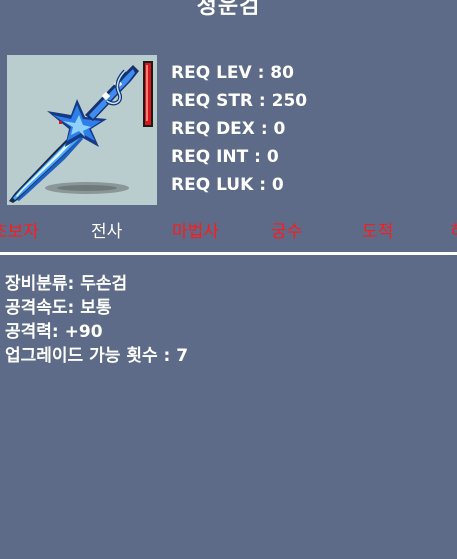 The image size is (457, 559). I want to click on job-thief: 도적, so click(378, 232).